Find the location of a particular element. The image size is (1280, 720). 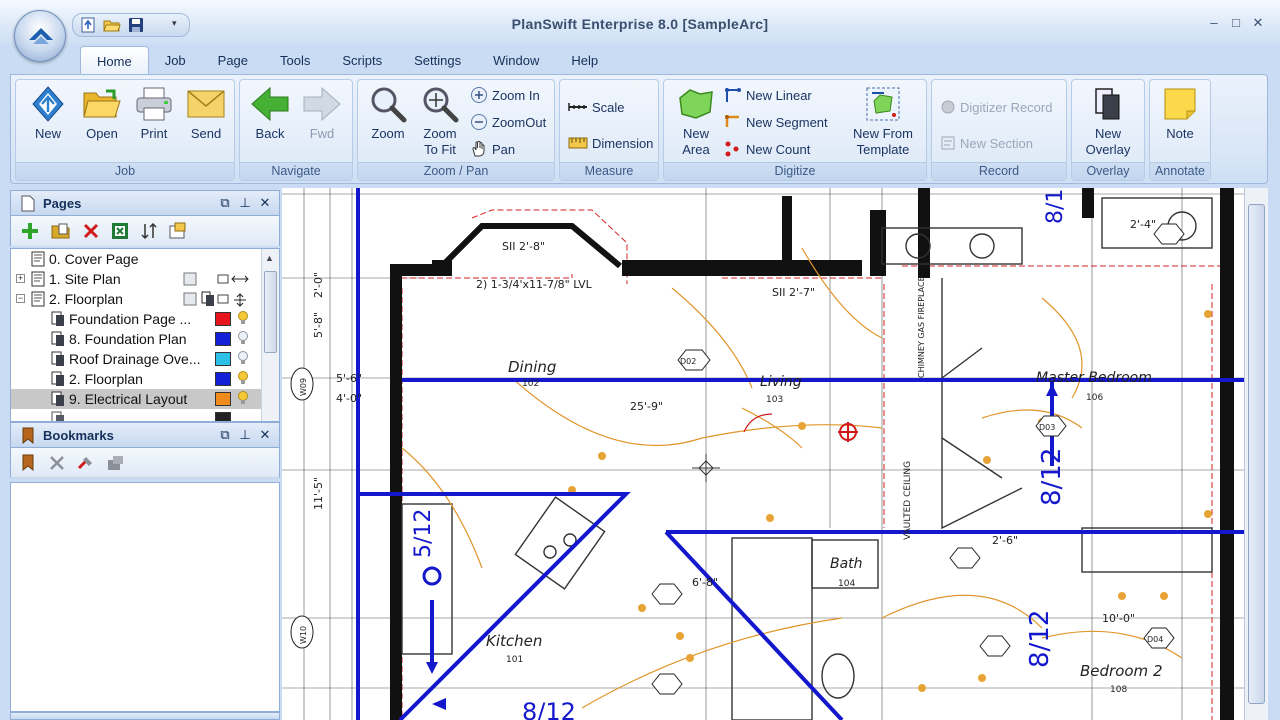

group-navigate: Back Fwd Navigate is located at coordinates (296, 130).